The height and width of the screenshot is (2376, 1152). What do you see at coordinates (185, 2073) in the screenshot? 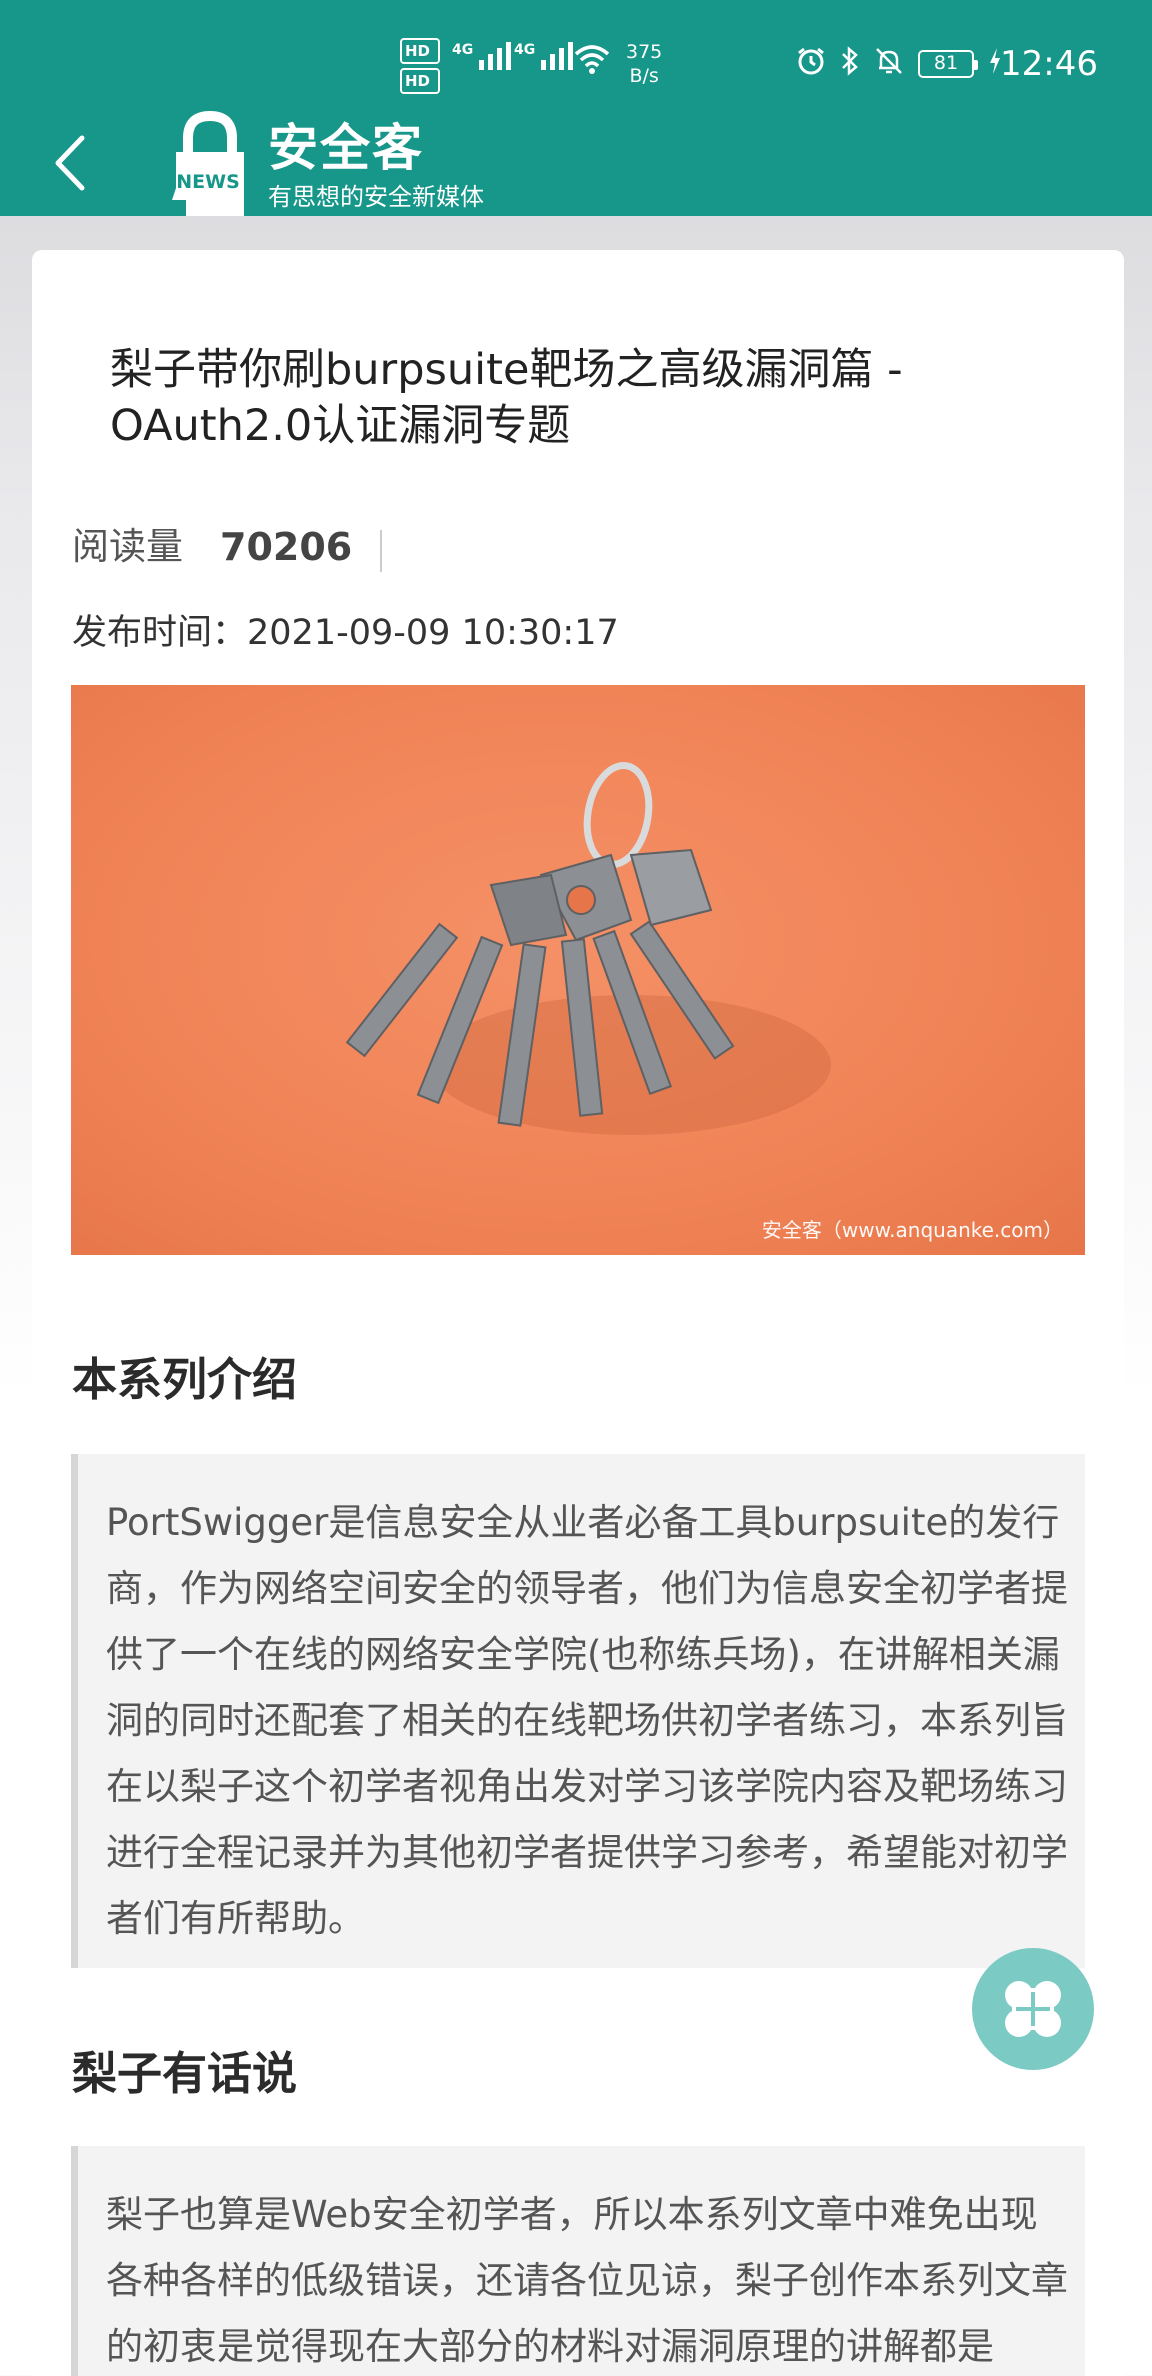
I see `section-heading-notes: 梨子有话说` at bounding box center [185, 2073].